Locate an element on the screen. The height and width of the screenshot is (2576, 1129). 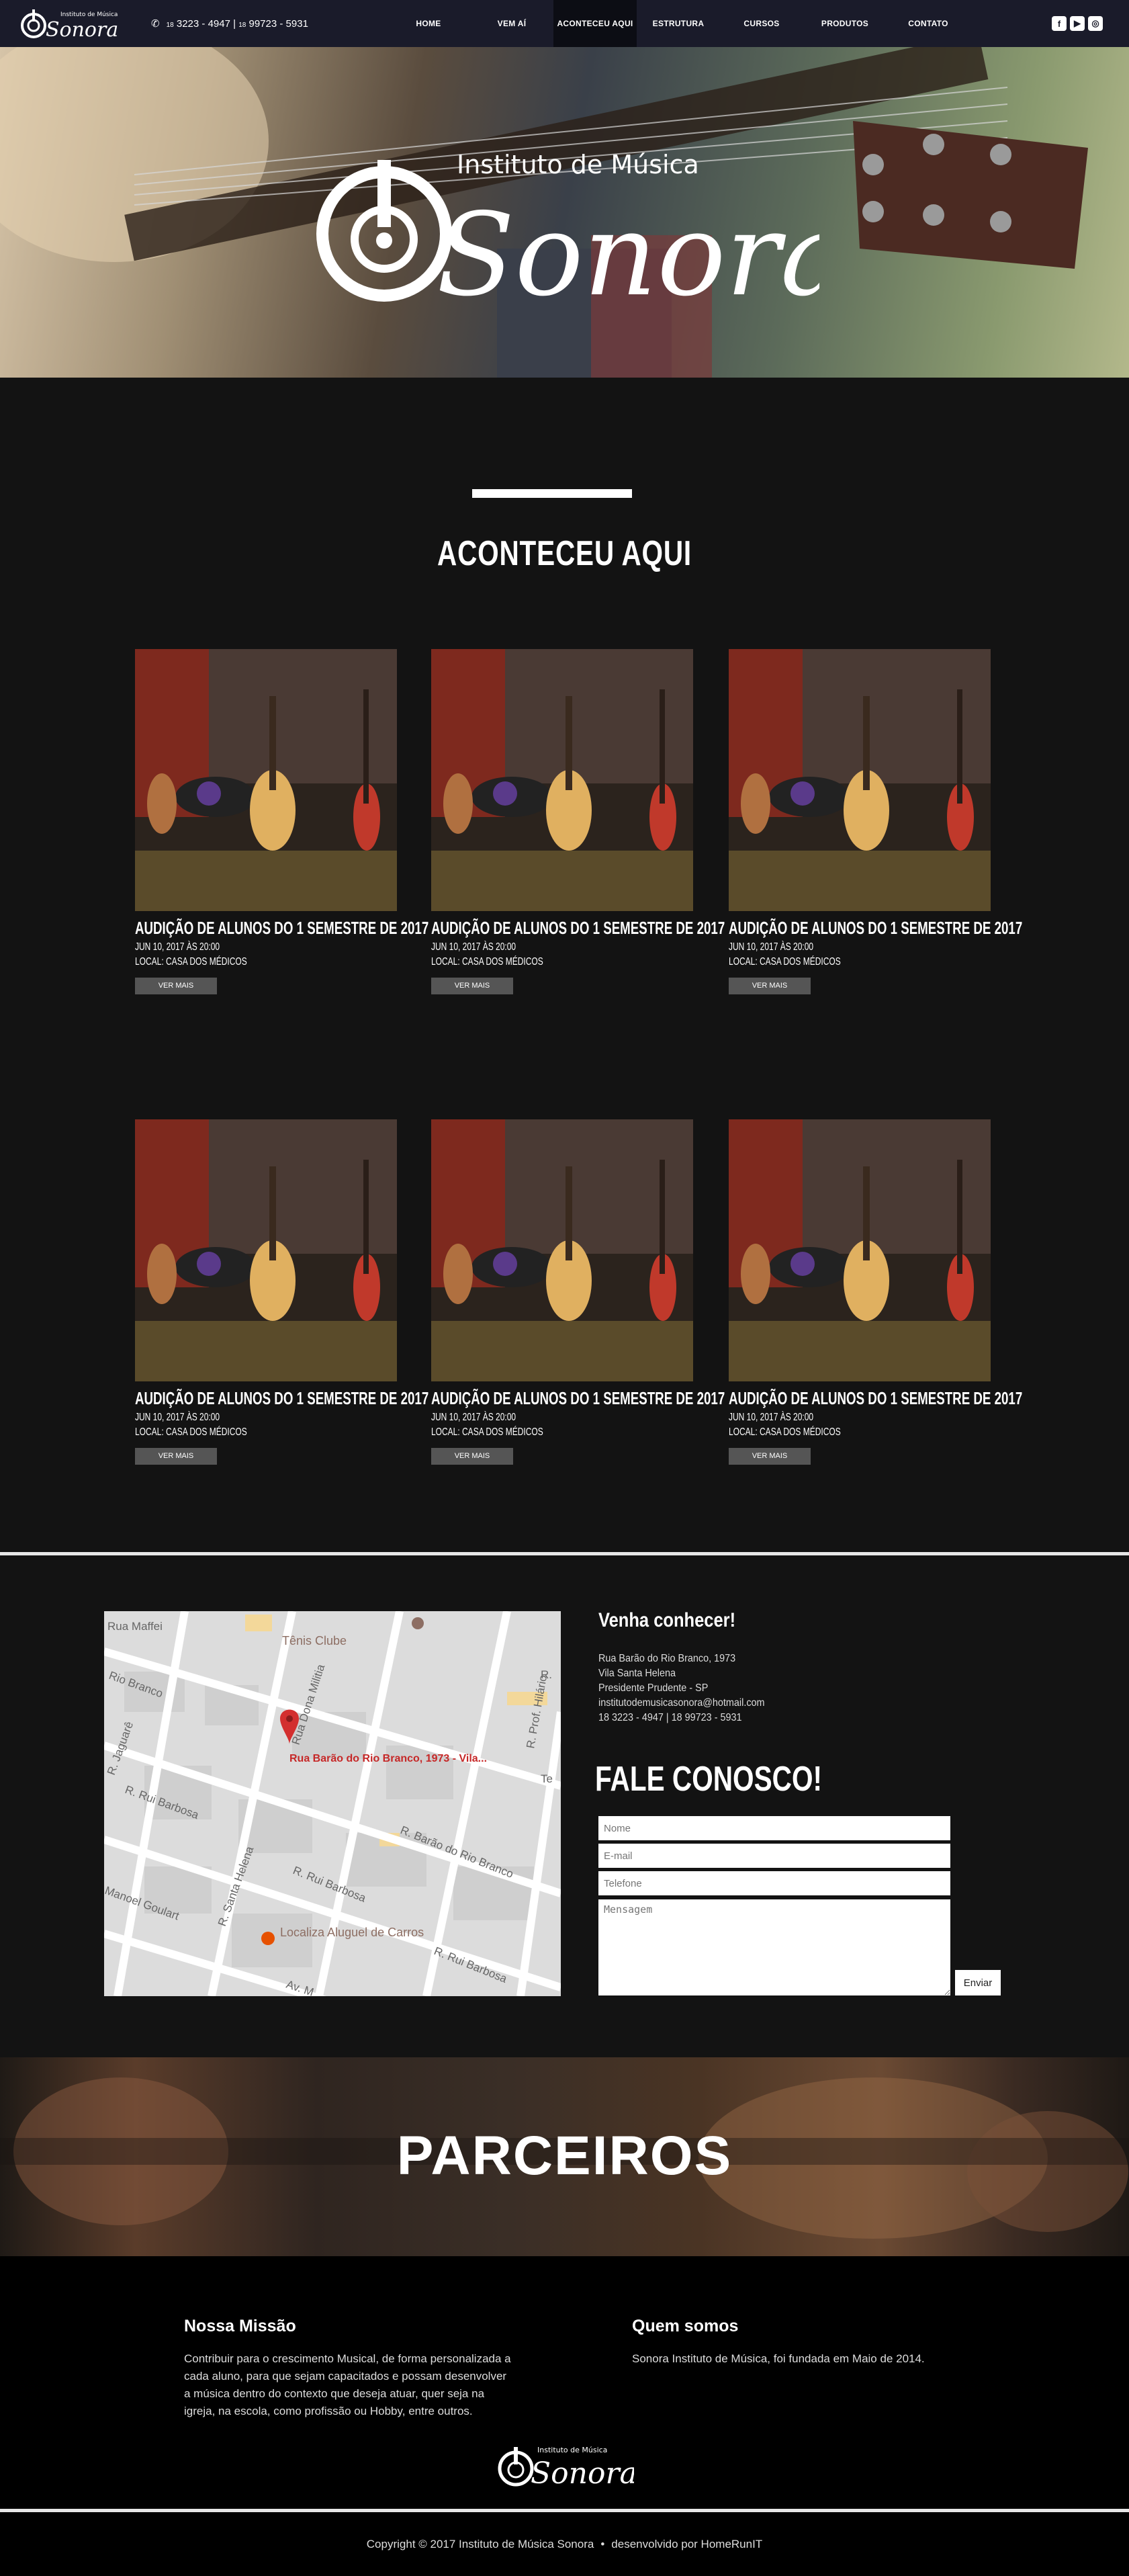
send-button: Enviar is located at coordinates (978, 1982).